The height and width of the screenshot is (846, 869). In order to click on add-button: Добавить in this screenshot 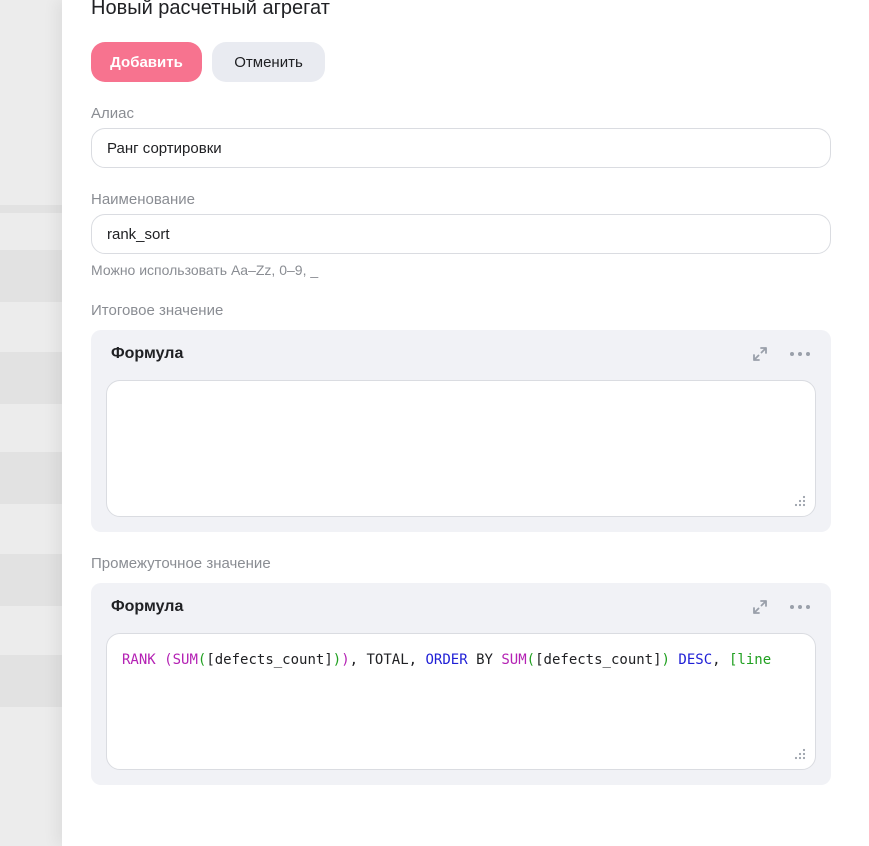, I will do `click(146, 62)`.